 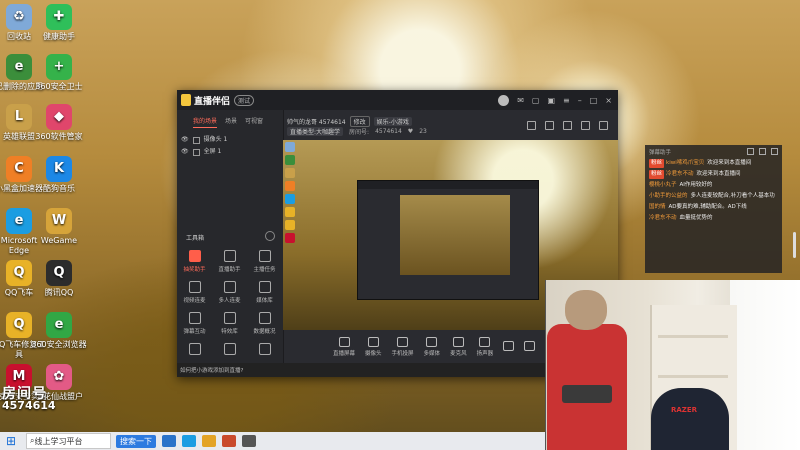 What do you see at coordinates (136, 441) in the screenshot?
I see `taskbar-search-button: 搜索一下` at bounding box center [136, 441].